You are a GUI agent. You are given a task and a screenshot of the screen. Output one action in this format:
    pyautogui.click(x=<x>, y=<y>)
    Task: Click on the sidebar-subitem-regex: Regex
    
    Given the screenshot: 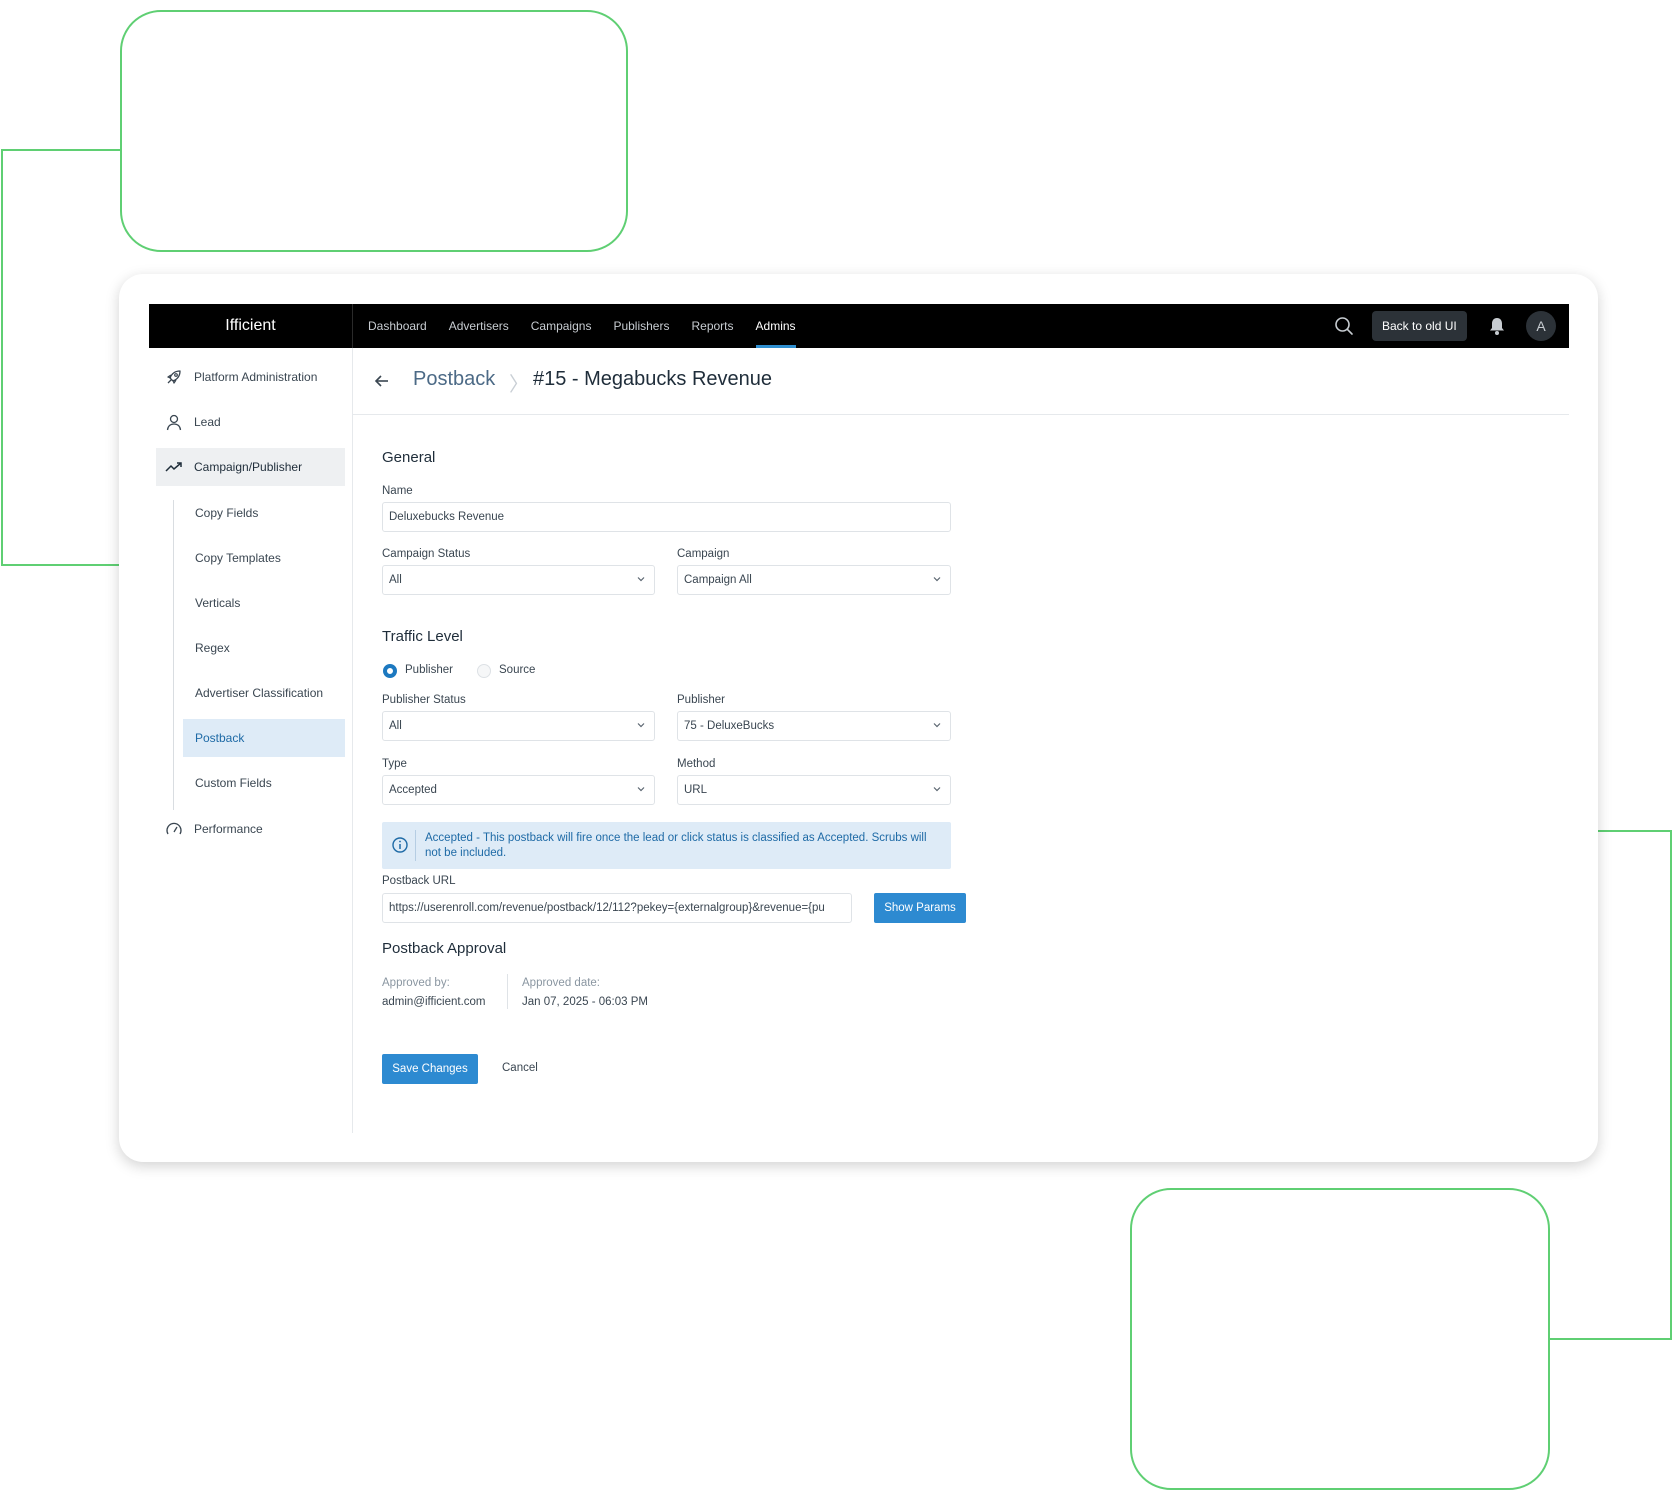 What is the action you would take?
    pyautogui.click(x=264, y=648)
    